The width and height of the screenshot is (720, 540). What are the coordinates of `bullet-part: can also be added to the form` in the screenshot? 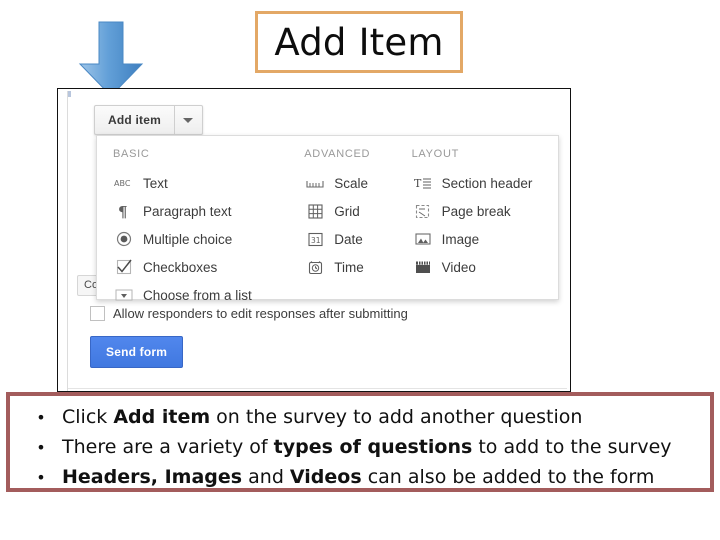 It's located at (508, 477).